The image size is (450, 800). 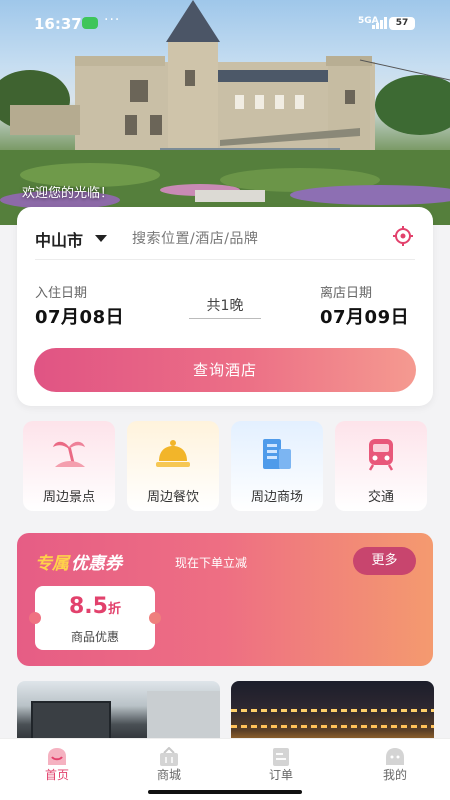 What do you see at coordinates (79, 316) in the screenshot?
I see `checkin-date: 07月08日` at bounding box center [79, 316].